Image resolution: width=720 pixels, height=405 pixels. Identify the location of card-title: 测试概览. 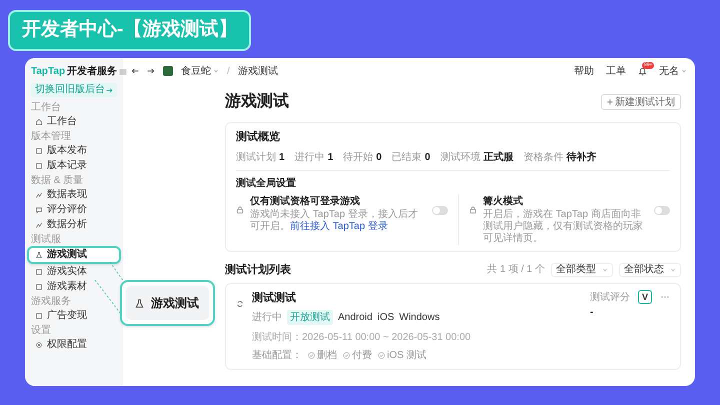
(258, 137).